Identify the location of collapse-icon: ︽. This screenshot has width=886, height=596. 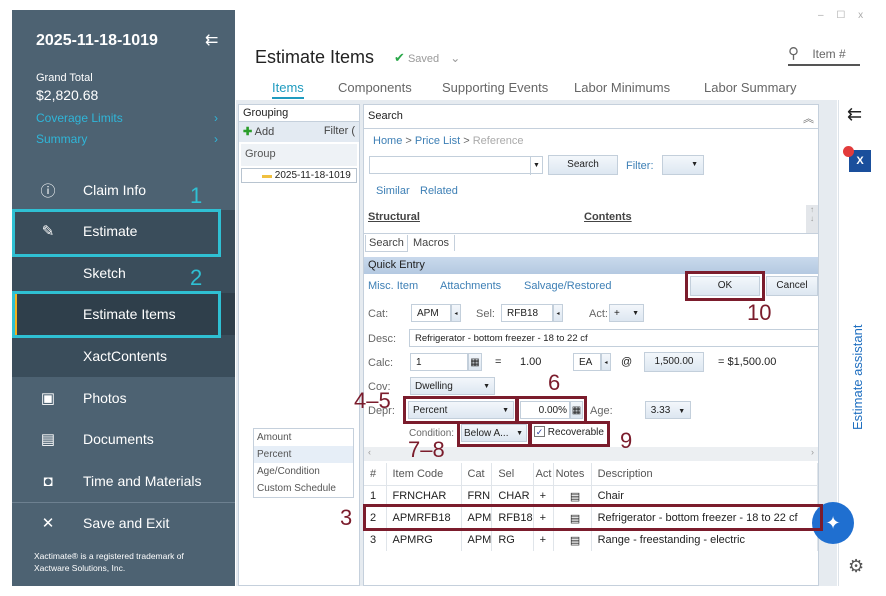
(808, 118).